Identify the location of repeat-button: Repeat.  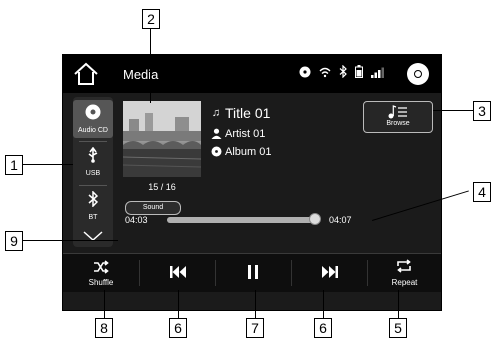
(404, 273).